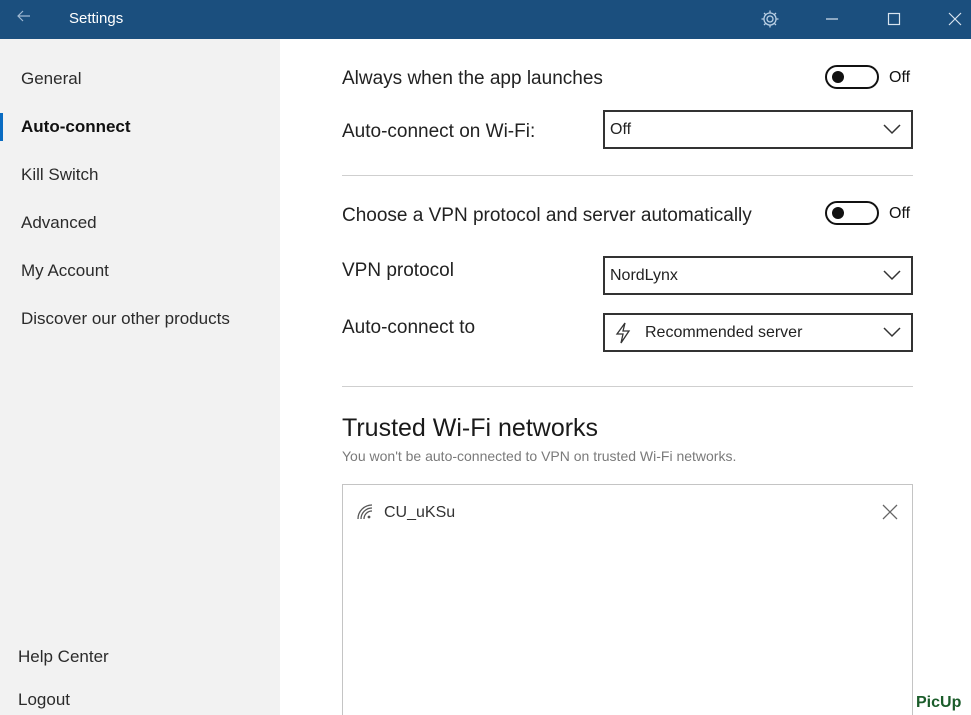 This screenshot has width=971, height=715. I want to click on wifi-autoconnect-label: Auto-connect on Wi-Fi:, so click(439, 131).